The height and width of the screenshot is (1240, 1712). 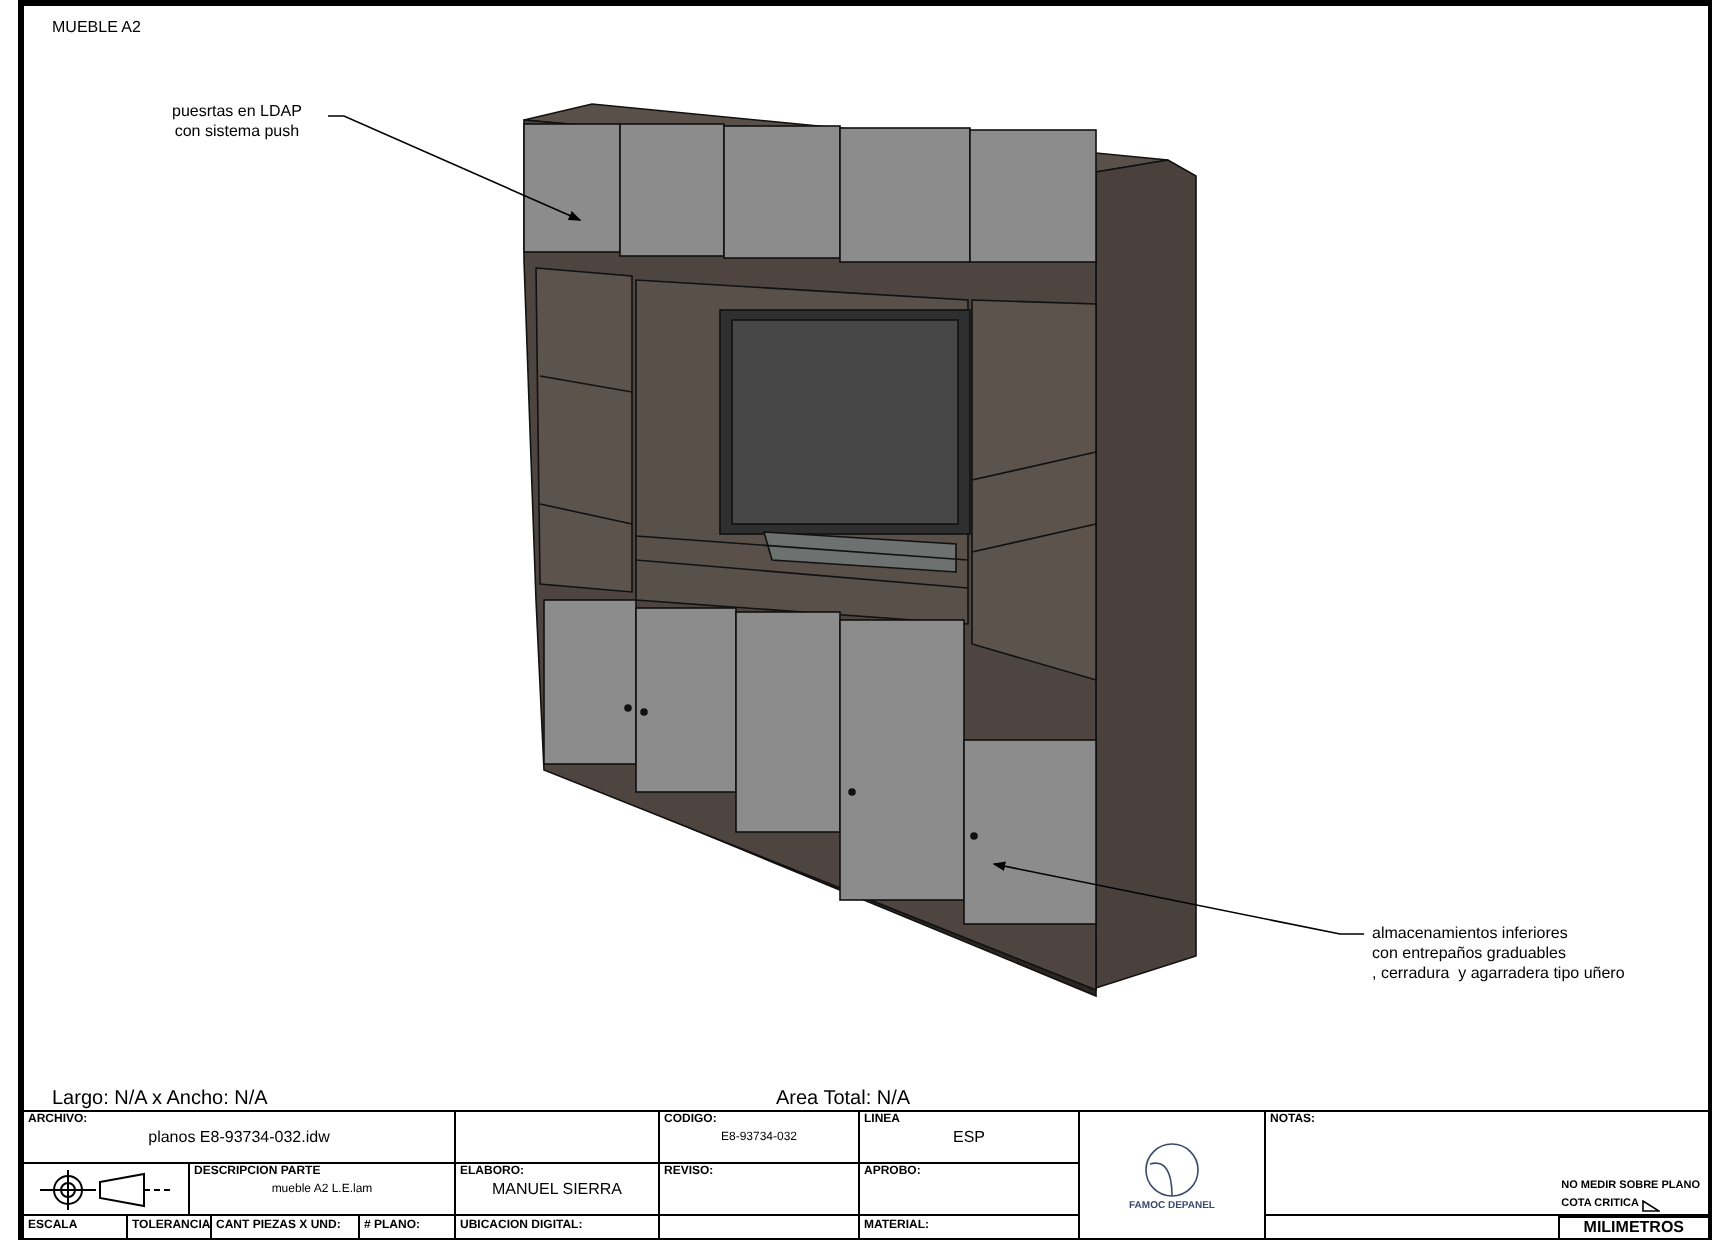 What do you see at coordinates (1632, 1227) in the screenshot?
I see `units-label: MILIMETROS` at bounding box center [1632, 1227].